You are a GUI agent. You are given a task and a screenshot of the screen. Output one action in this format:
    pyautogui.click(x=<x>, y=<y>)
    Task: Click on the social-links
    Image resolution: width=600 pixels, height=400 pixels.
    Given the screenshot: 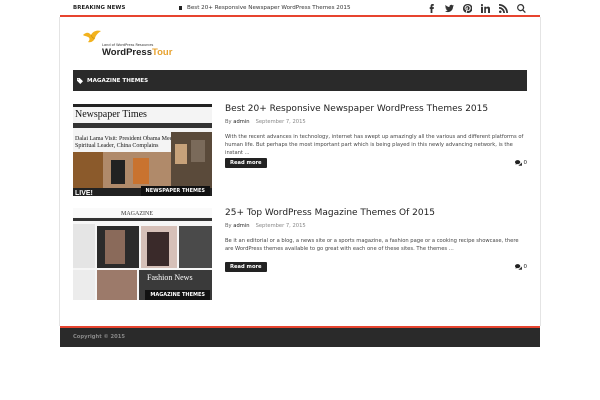 What is the action you would take?
    pyautogui.click(x=476, y=8)
    